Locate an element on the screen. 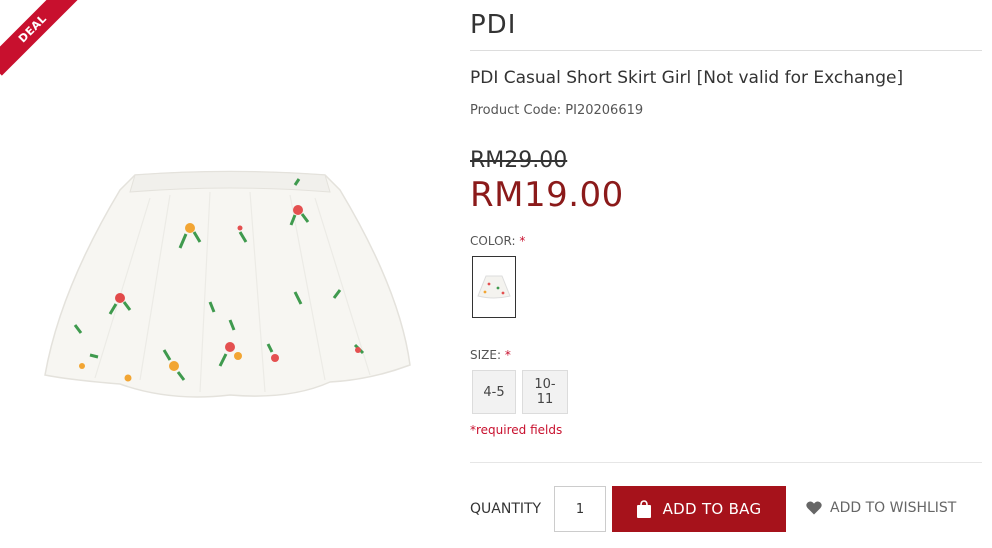  size-label-text: SIZE: is located at coordinates (486, 355).